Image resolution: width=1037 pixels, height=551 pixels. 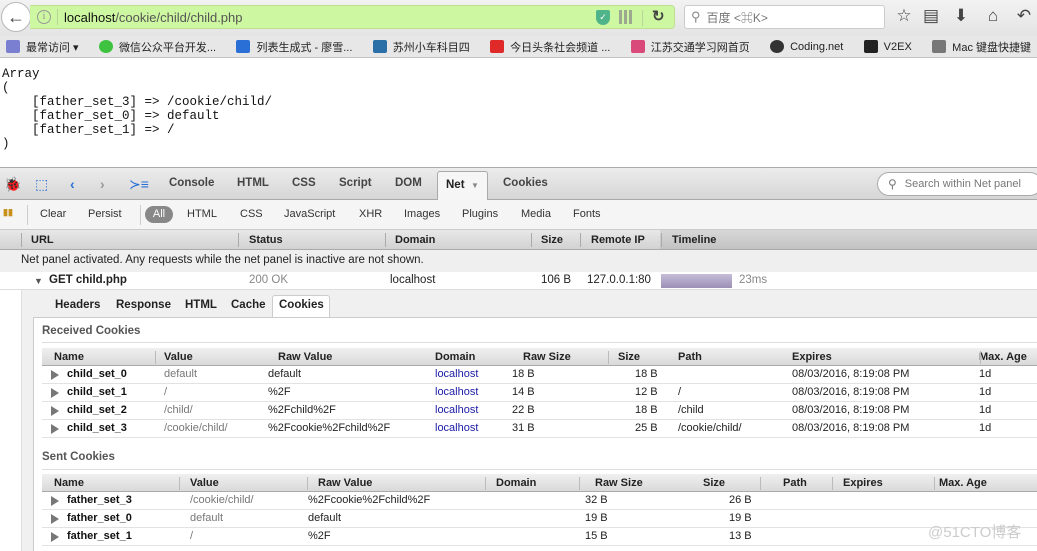 I want to click on star-icon: ☆, so click(x=904, y=16).